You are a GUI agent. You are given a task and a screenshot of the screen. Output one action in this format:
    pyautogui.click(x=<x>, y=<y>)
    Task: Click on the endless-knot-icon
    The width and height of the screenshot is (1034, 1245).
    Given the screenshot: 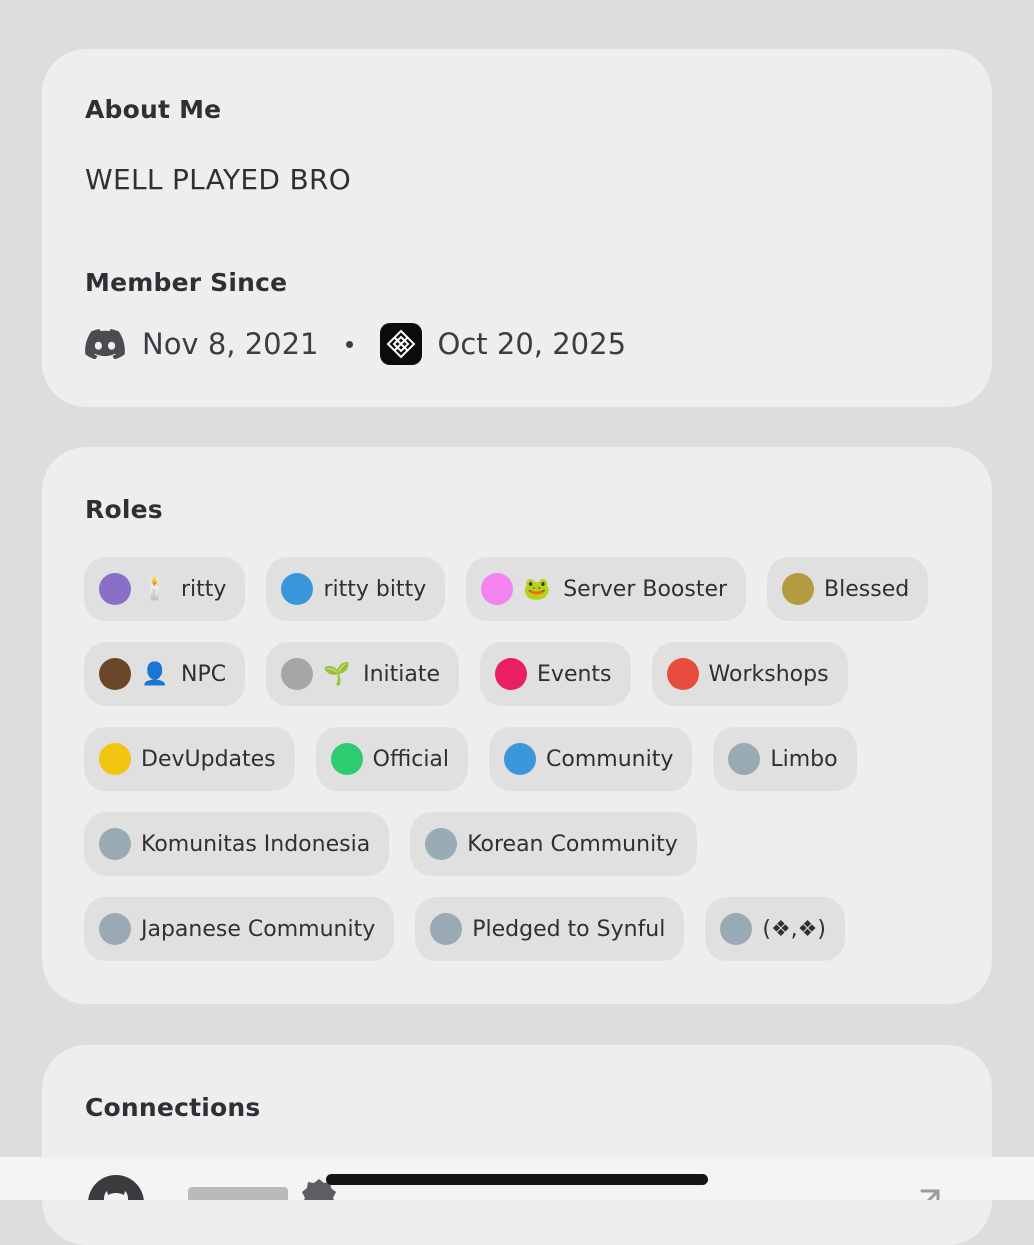 What is the action you would take?
    pyautogui.click(x=400, y=344)
    